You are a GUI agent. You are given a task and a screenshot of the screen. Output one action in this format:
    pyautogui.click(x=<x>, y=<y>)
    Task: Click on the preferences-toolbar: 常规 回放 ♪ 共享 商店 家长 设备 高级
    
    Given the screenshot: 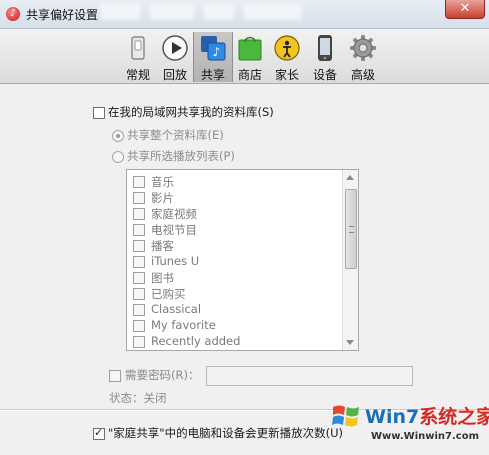 What is the action you would take?
    pyautogui.click(x=244, y=56)
    